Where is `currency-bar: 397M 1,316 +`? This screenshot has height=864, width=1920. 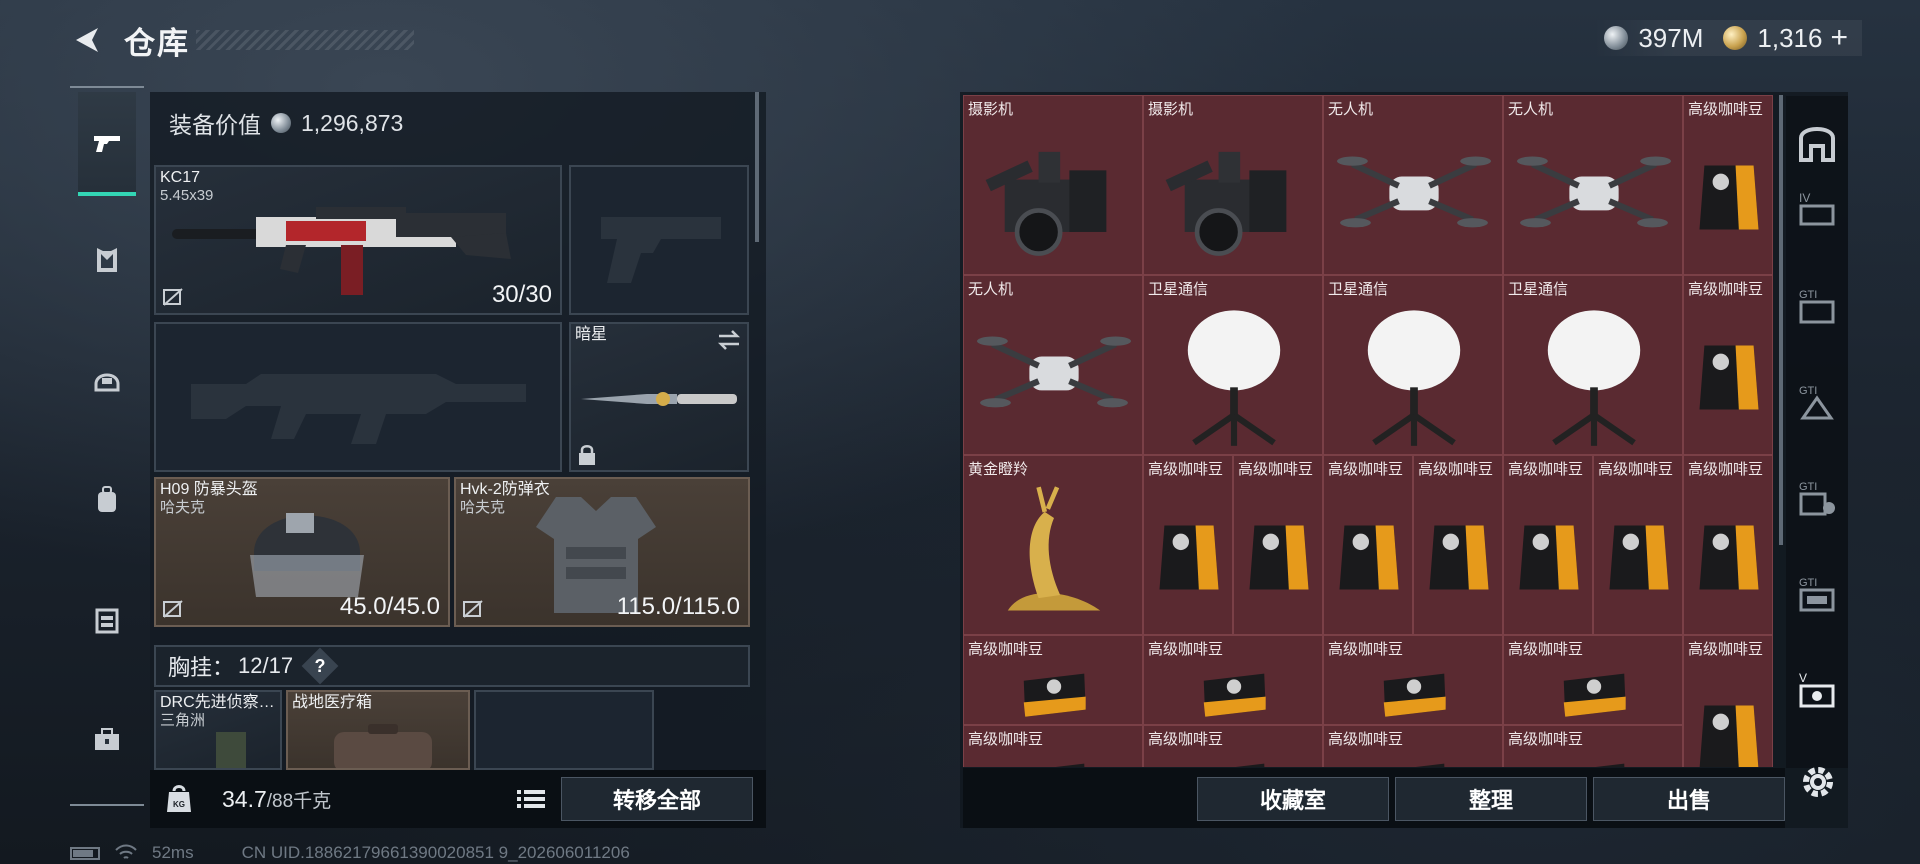
currency-bar: 397M 1,316 + is located at coordinates (1728, 38).